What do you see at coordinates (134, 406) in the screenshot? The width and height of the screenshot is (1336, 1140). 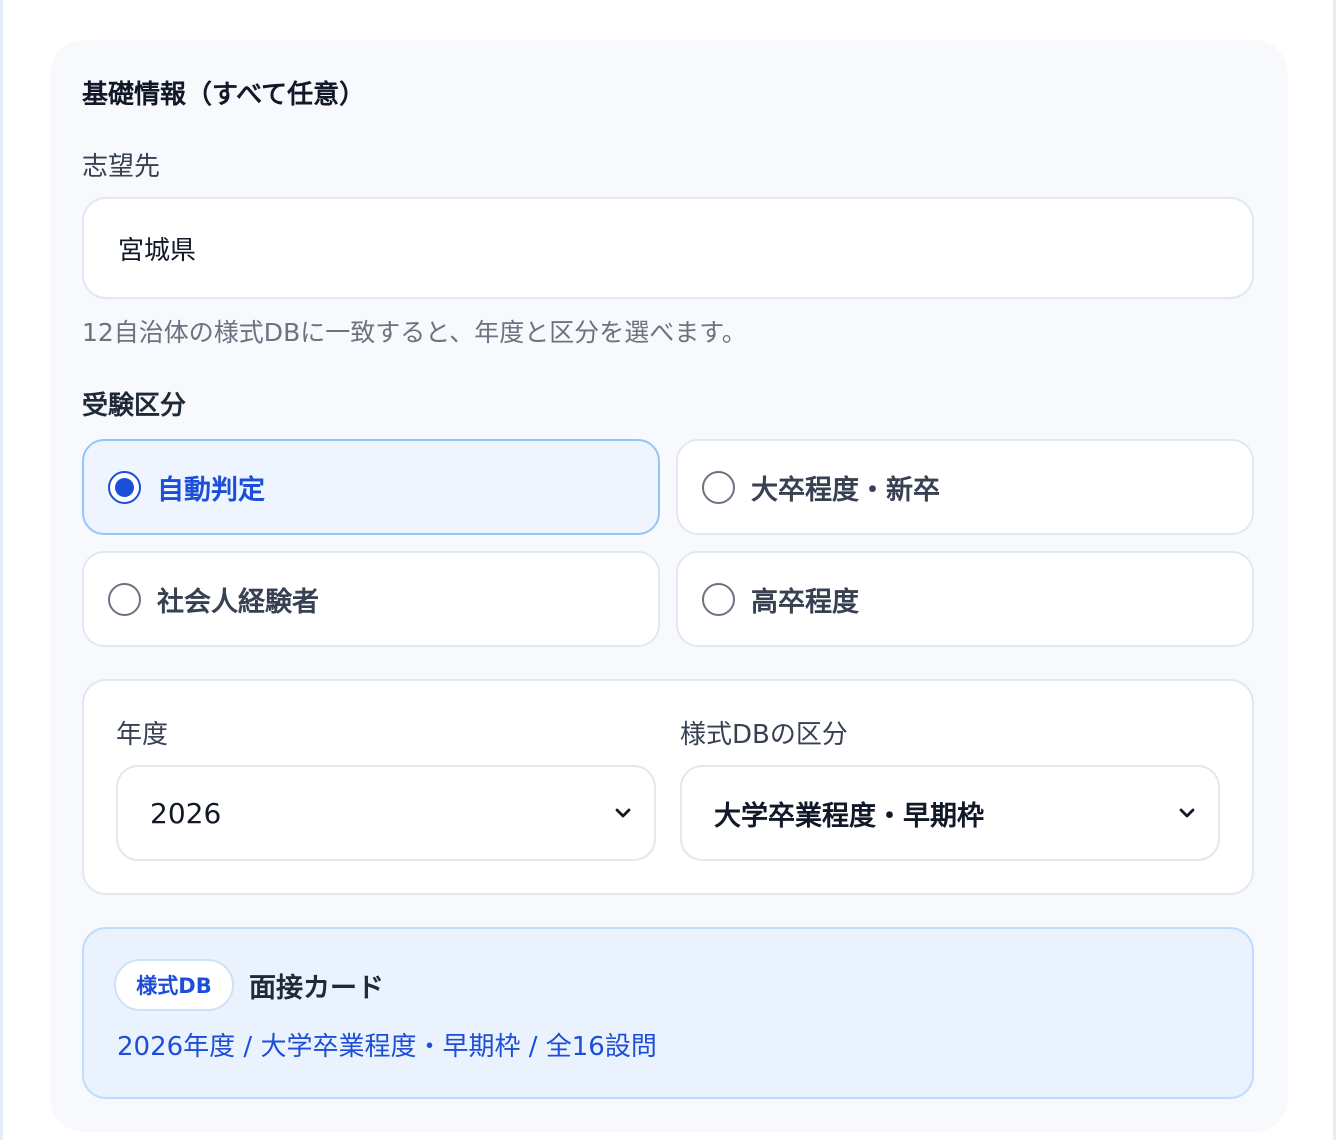 I see `exam-category-label: 受験区分` at bounding box center [134, 406].